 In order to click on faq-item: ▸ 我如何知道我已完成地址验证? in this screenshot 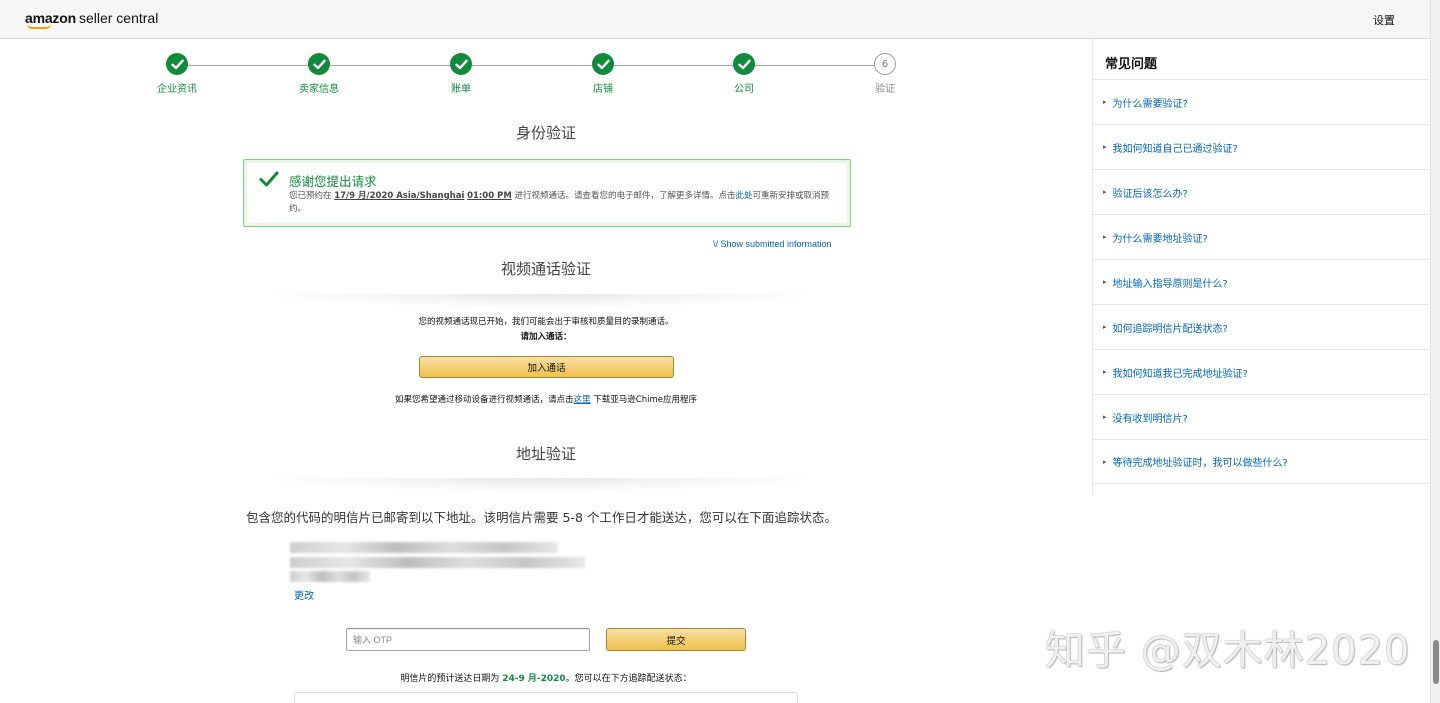, I will do `click(1261, 371)`.